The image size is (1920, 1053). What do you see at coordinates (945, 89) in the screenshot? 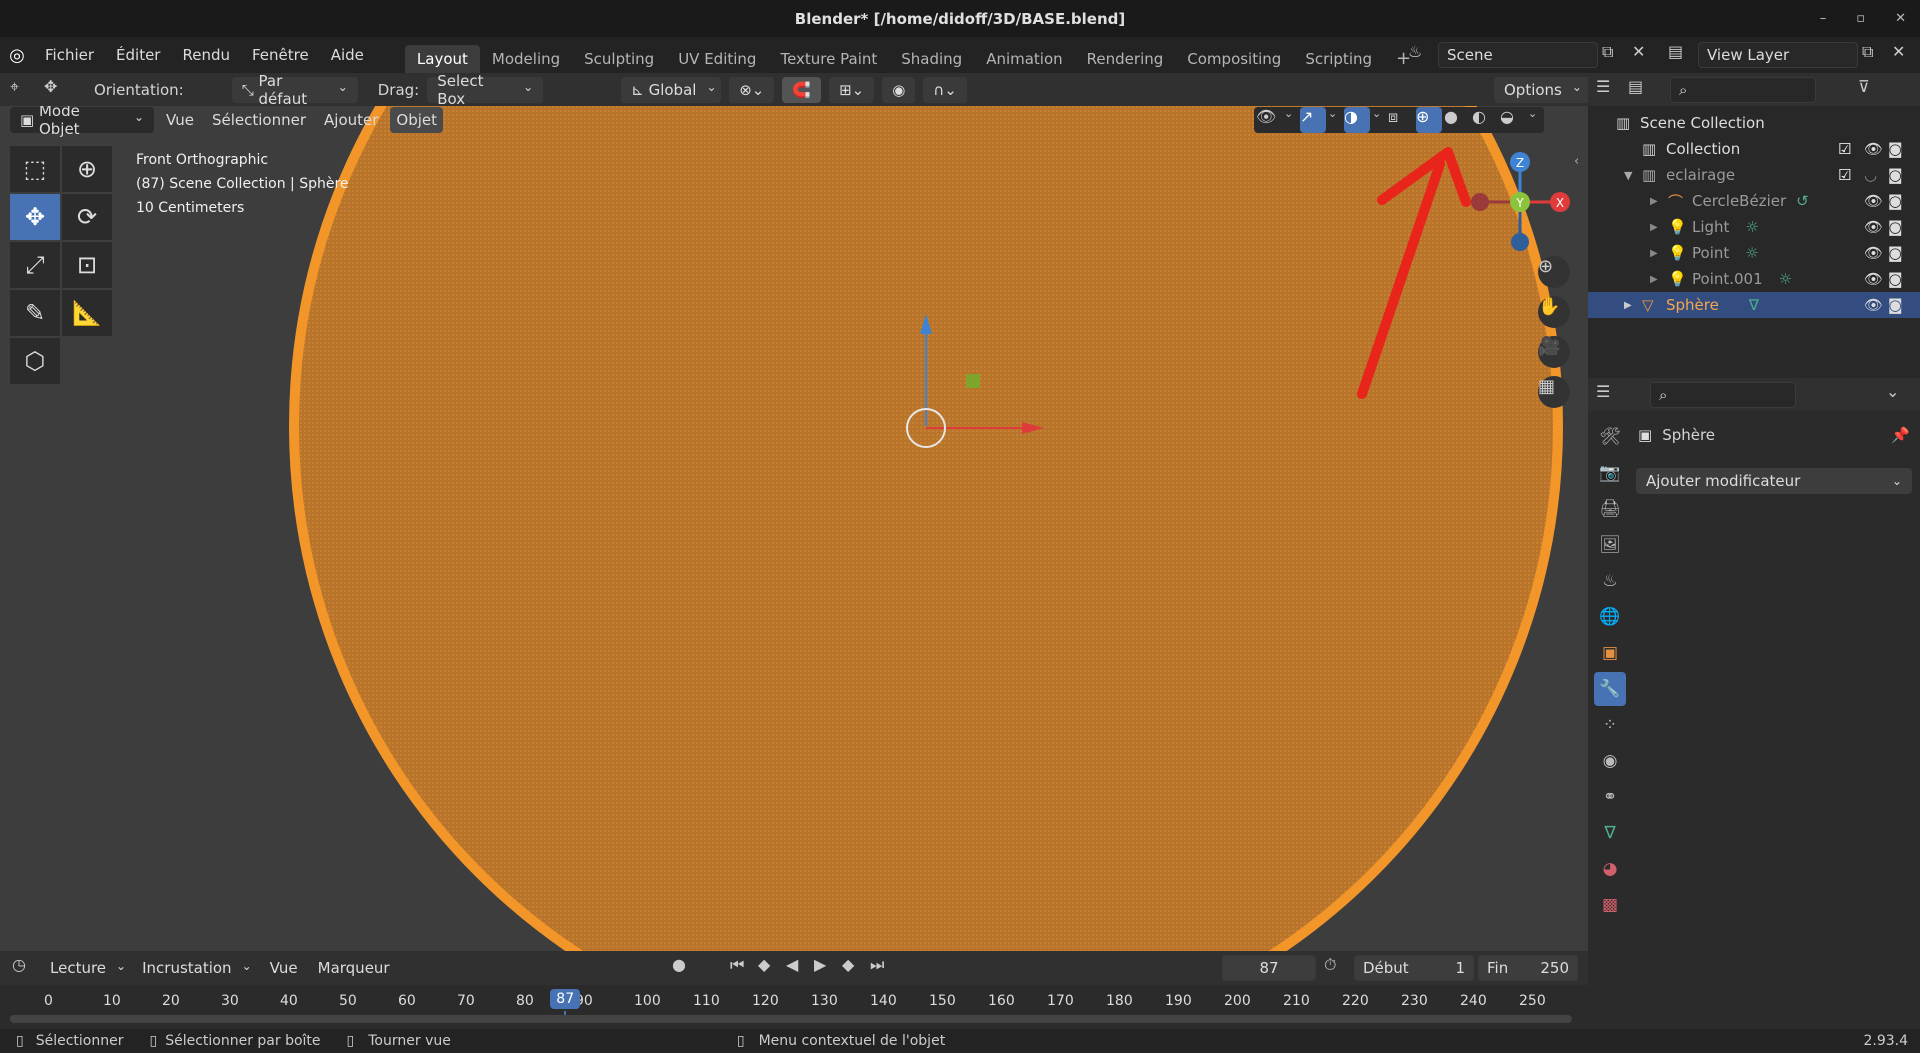
I see `falloff-icon: ∩⌄` at bounding box center [945, 89].